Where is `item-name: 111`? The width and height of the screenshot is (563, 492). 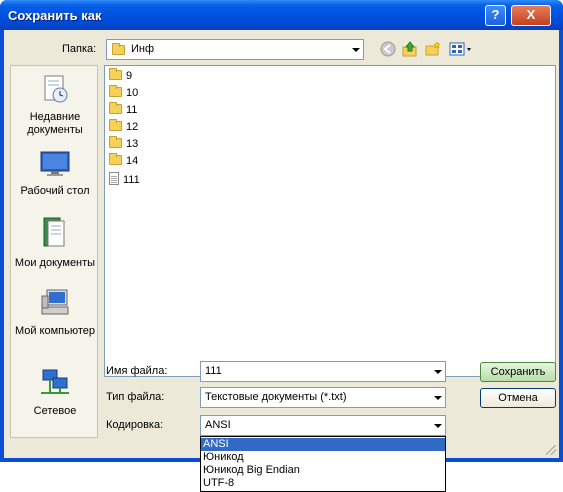
item-name: 111 is located at coordinates (131, 180).